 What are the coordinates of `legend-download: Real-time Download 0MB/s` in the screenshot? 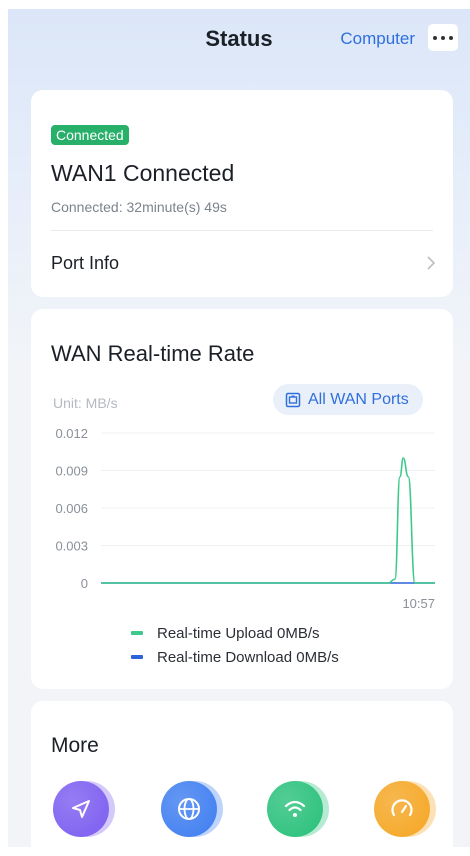 It's located at (235, 657).